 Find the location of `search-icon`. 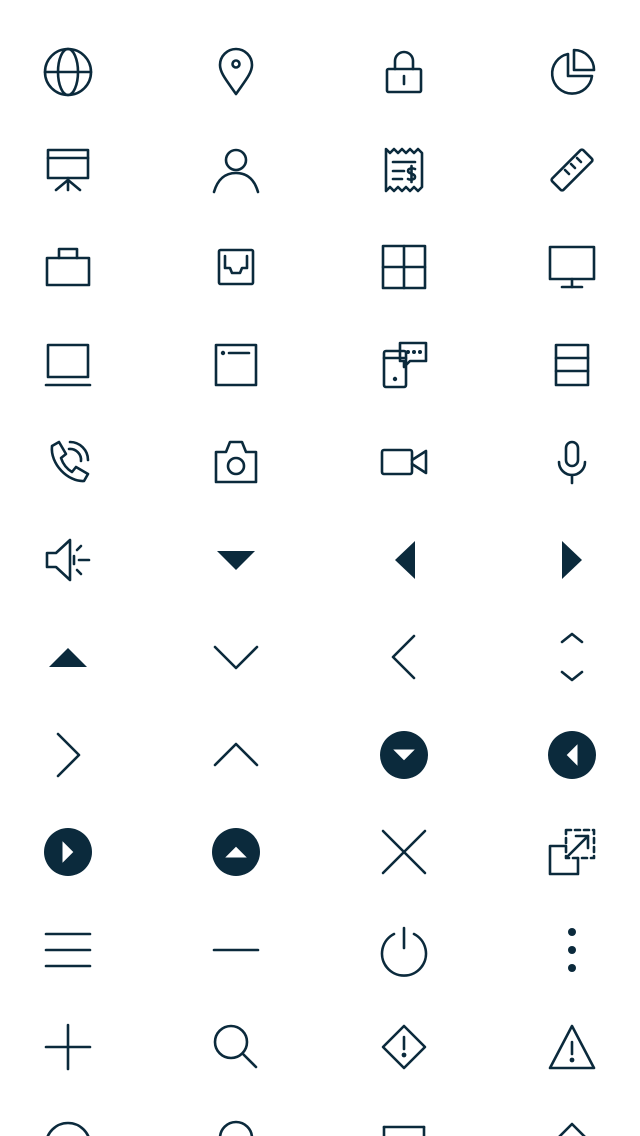

search-icon is located at coordinates (236, 1047).